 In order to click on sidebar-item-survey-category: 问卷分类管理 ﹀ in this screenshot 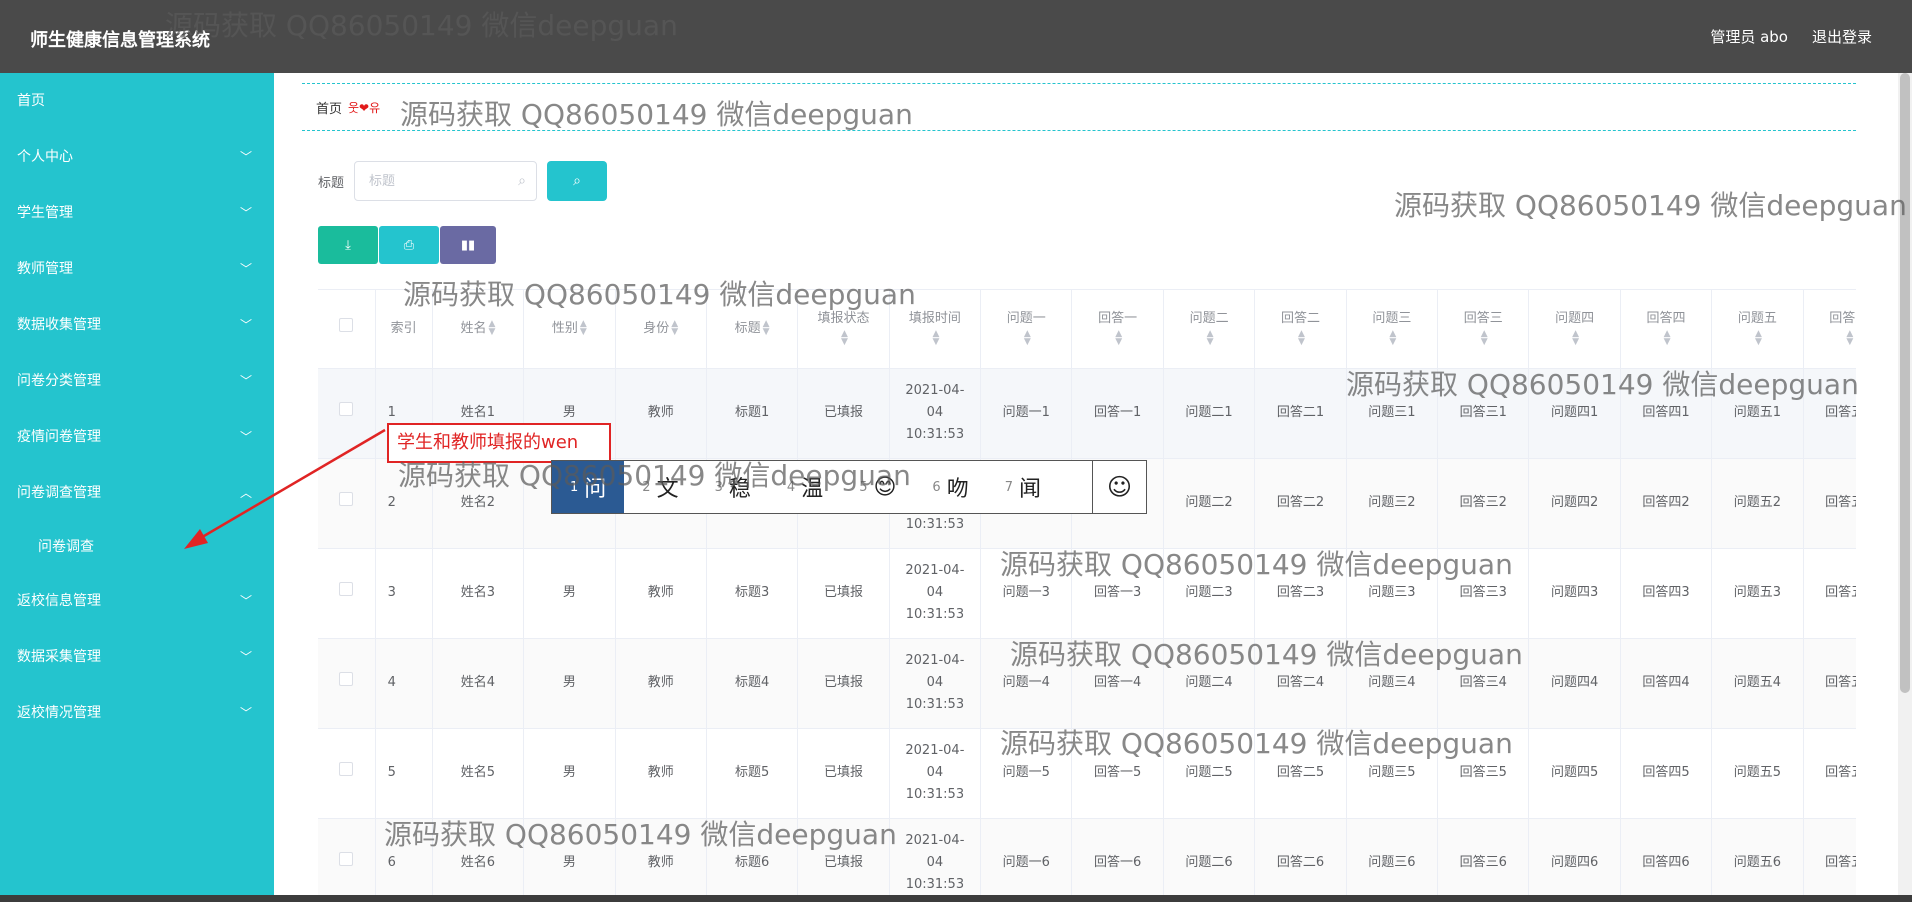, I will do `click(137, 381)`.